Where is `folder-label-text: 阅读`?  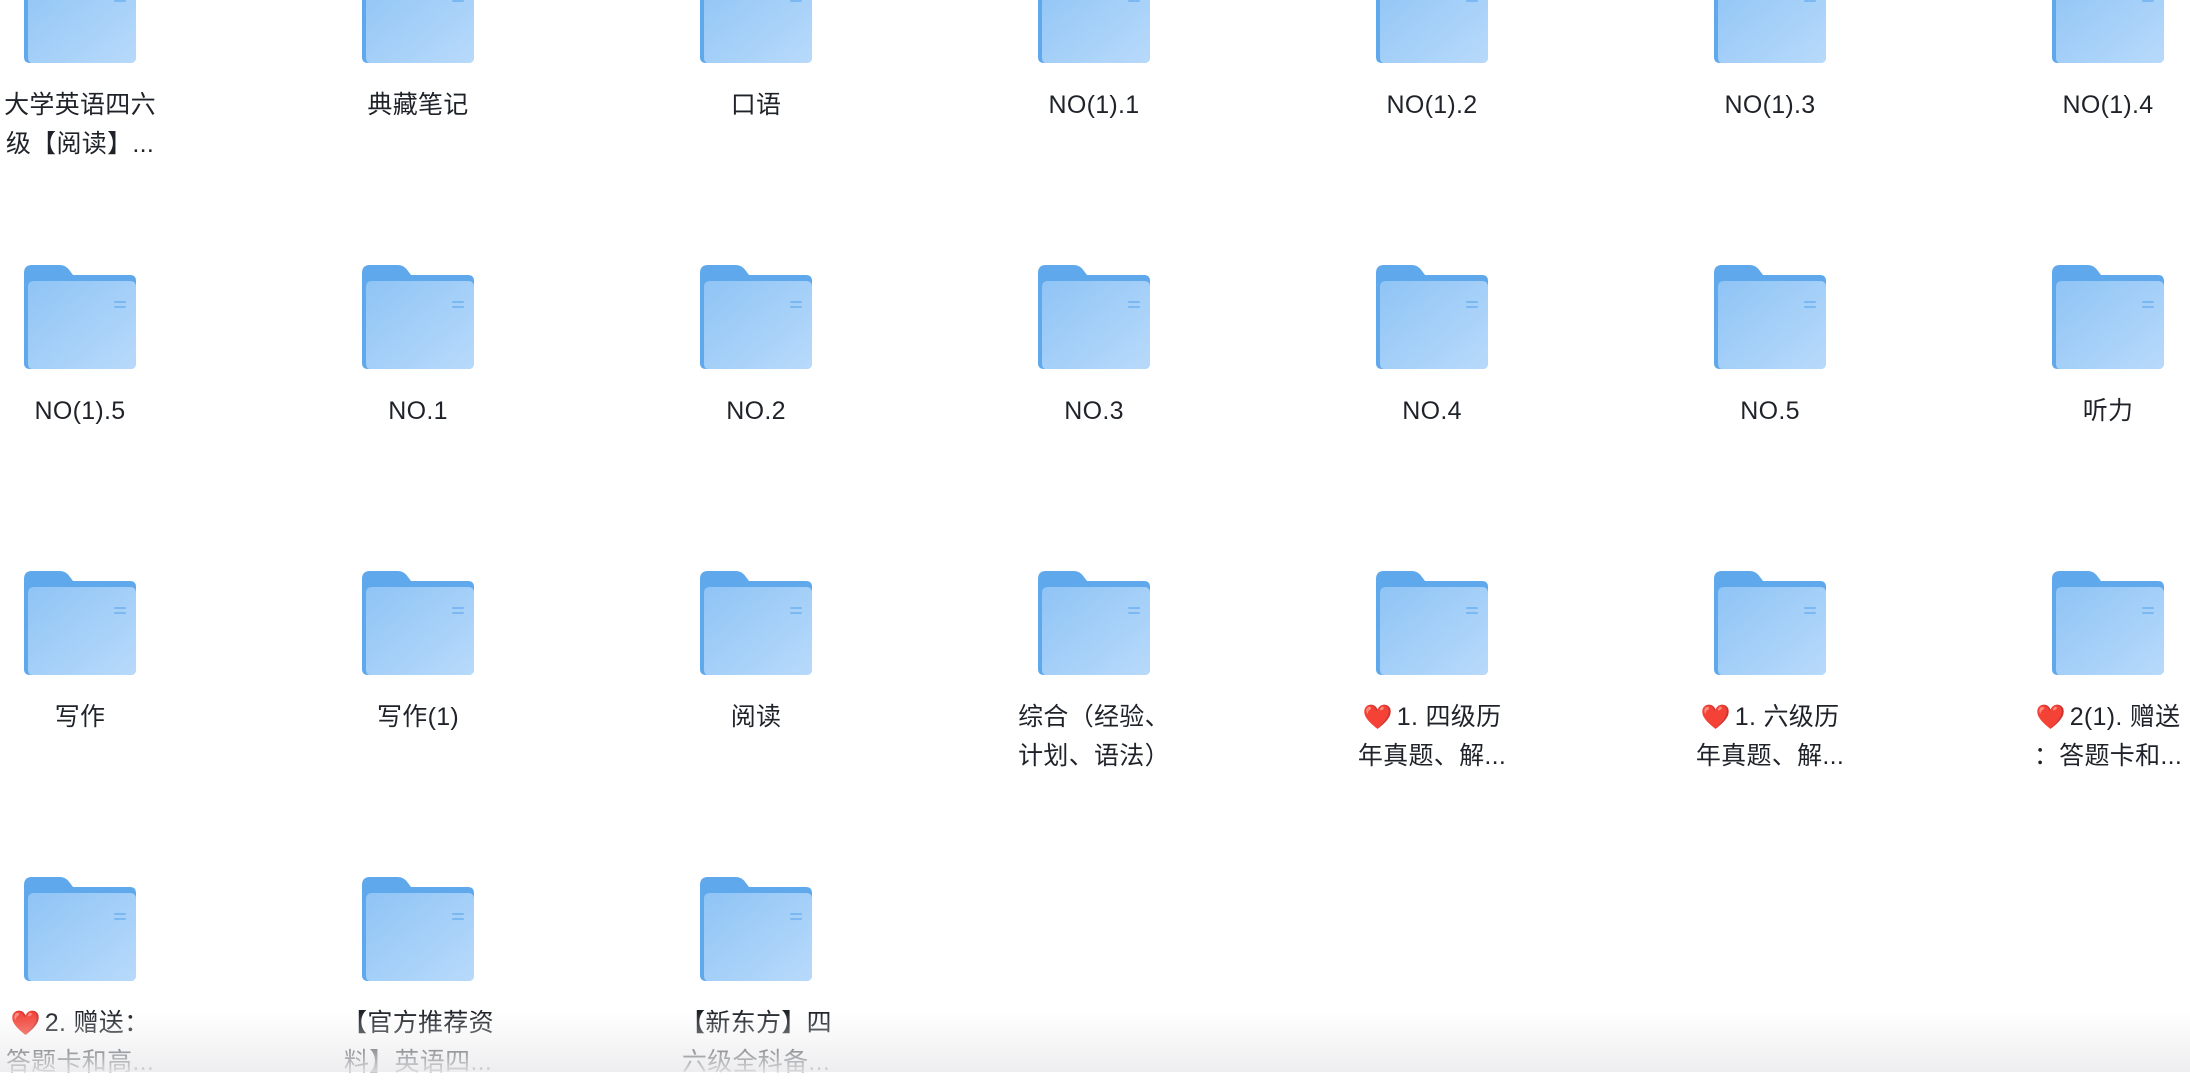
folder-label-text: 阅读 is located at coordinates (756, 717).